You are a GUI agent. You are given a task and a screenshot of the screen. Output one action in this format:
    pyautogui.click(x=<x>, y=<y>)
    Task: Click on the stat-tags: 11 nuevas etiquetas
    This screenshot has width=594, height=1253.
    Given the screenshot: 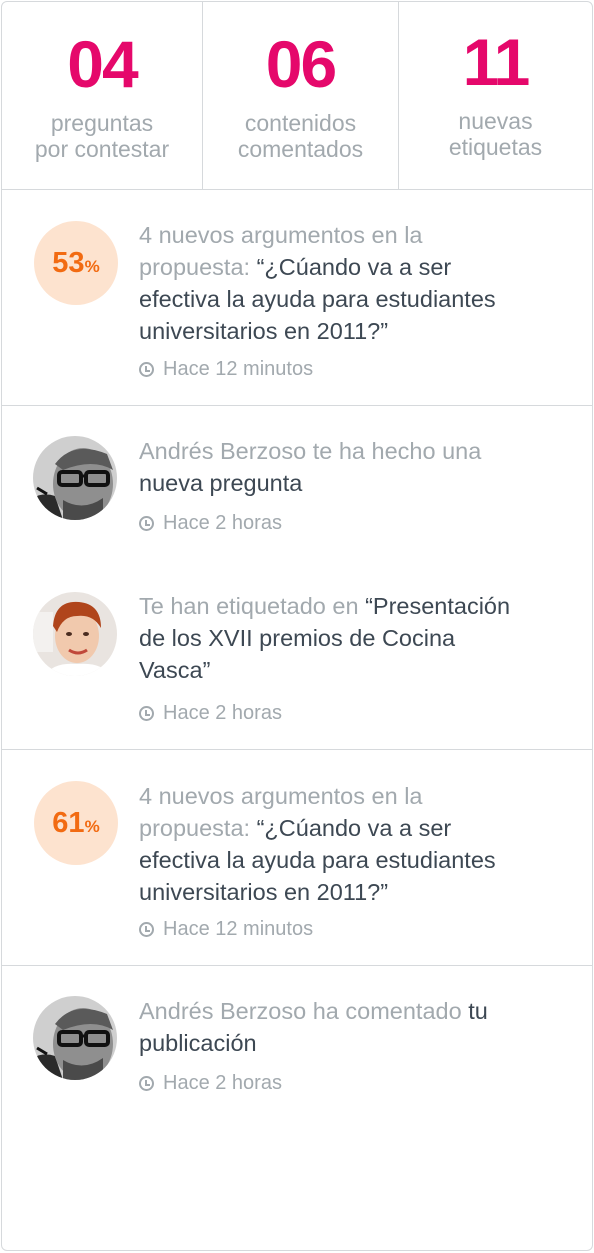 What is the action you would take?
    pyautogui.click(x=495, y=95)
    